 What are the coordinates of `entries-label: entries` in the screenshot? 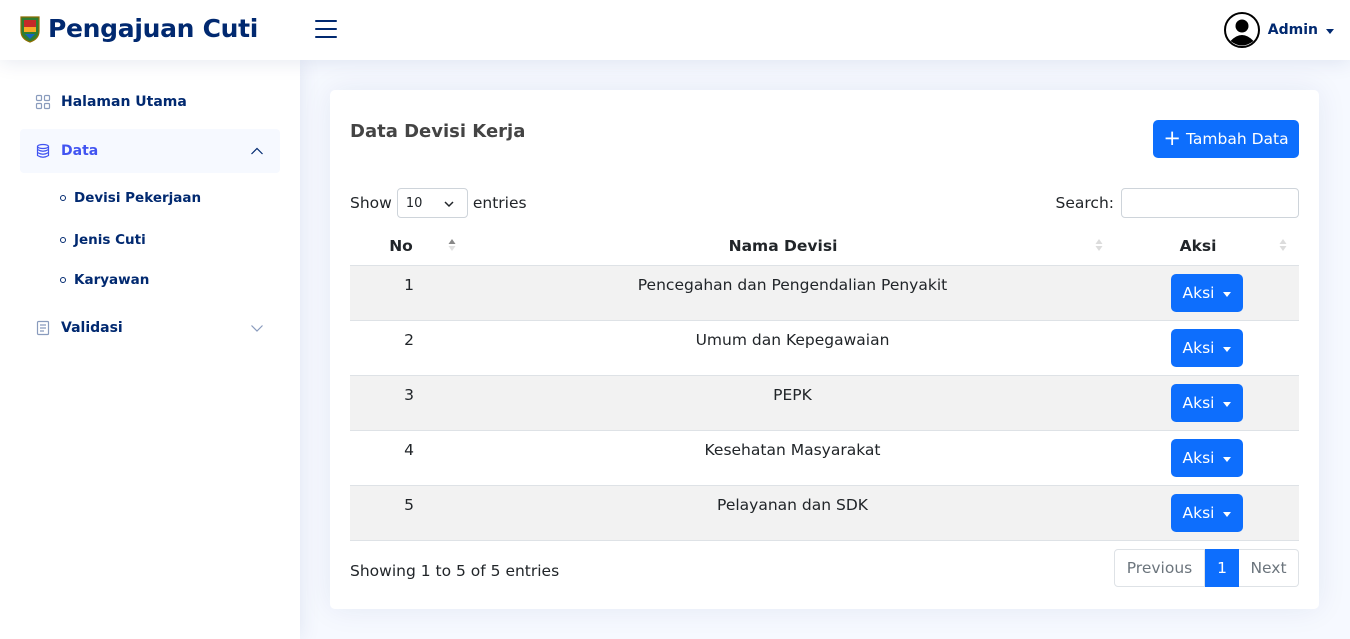 It's located at (499, 203).